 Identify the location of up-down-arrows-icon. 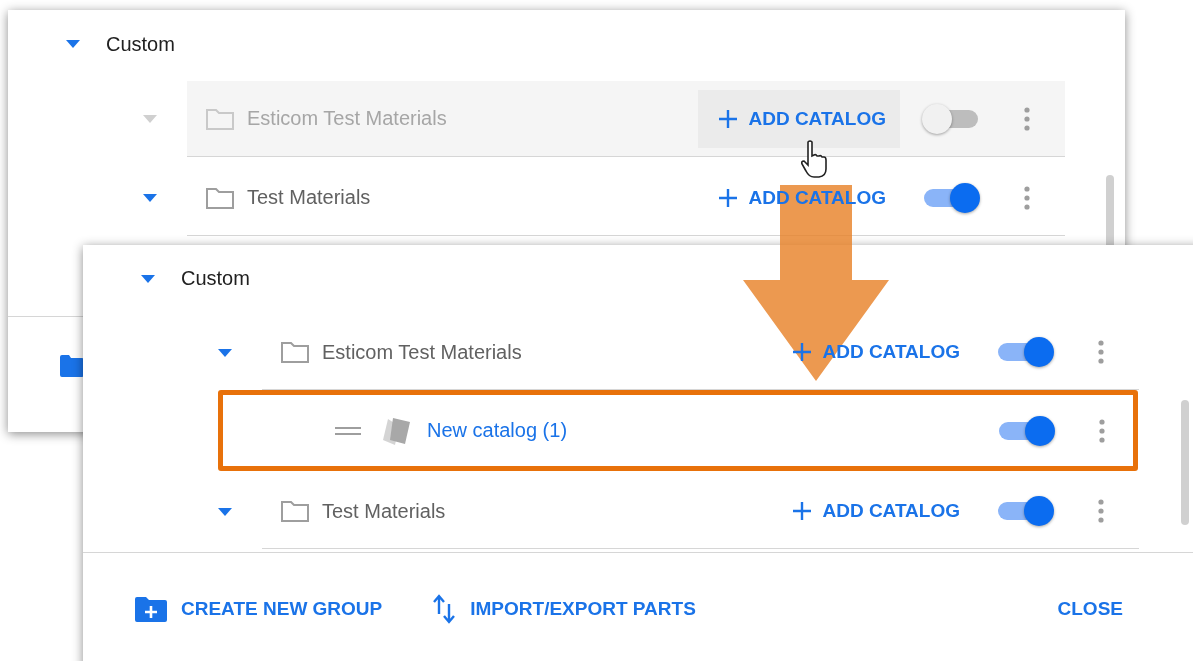
(444, 609).